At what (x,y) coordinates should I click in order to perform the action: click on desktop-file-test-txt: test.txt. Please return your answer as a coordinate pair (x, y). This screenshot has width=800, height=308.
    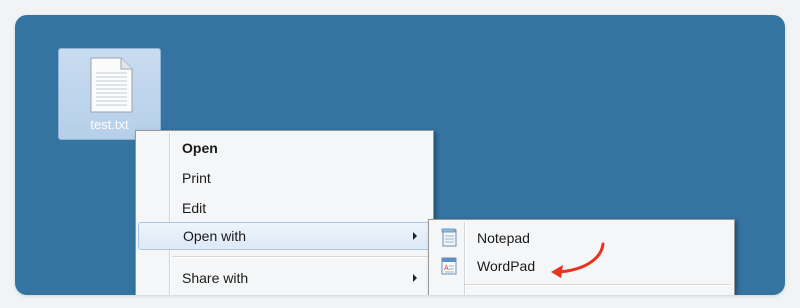
    Looking at the image, I should click on (109, 94).